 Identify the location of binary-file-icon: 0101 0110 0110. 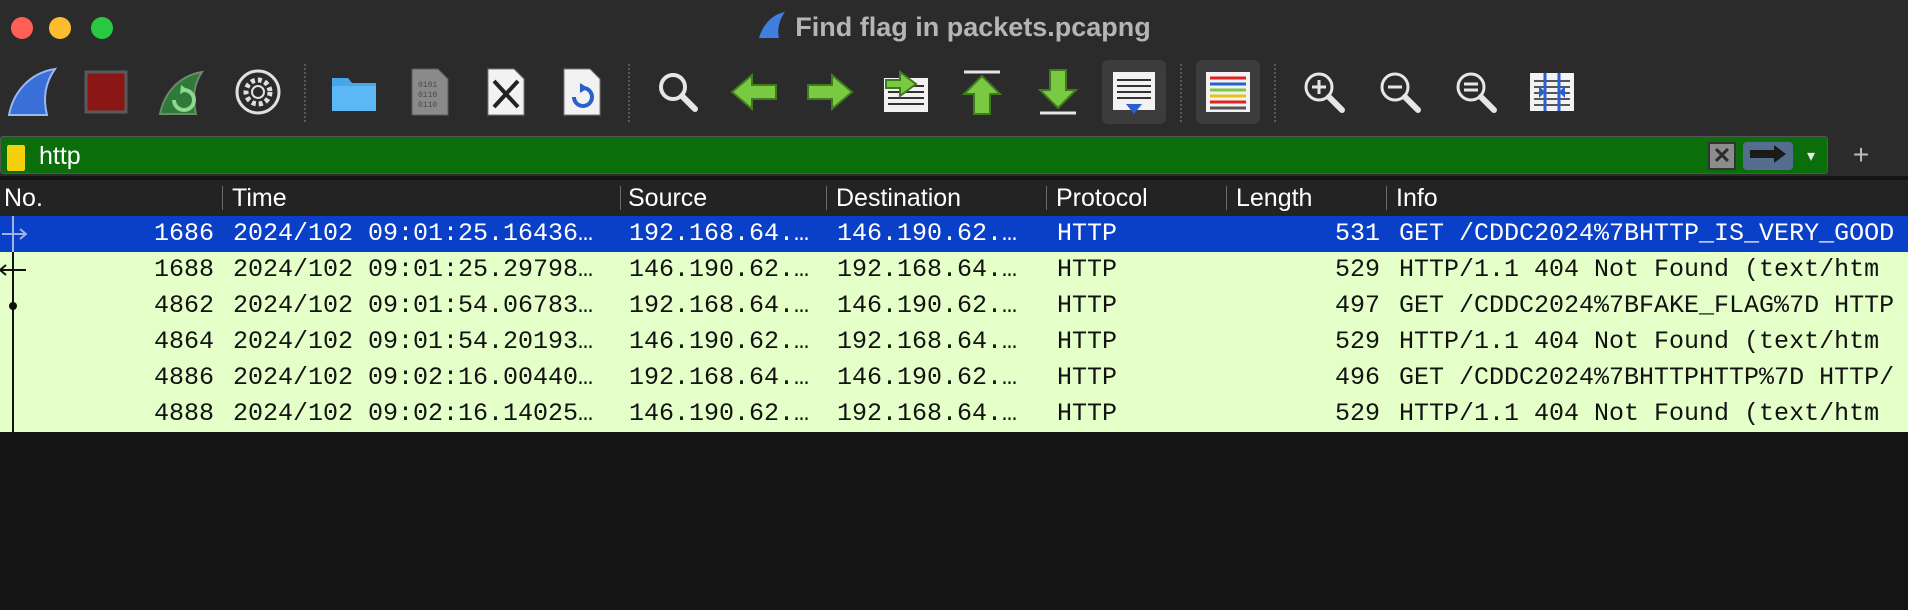
(430, 92).